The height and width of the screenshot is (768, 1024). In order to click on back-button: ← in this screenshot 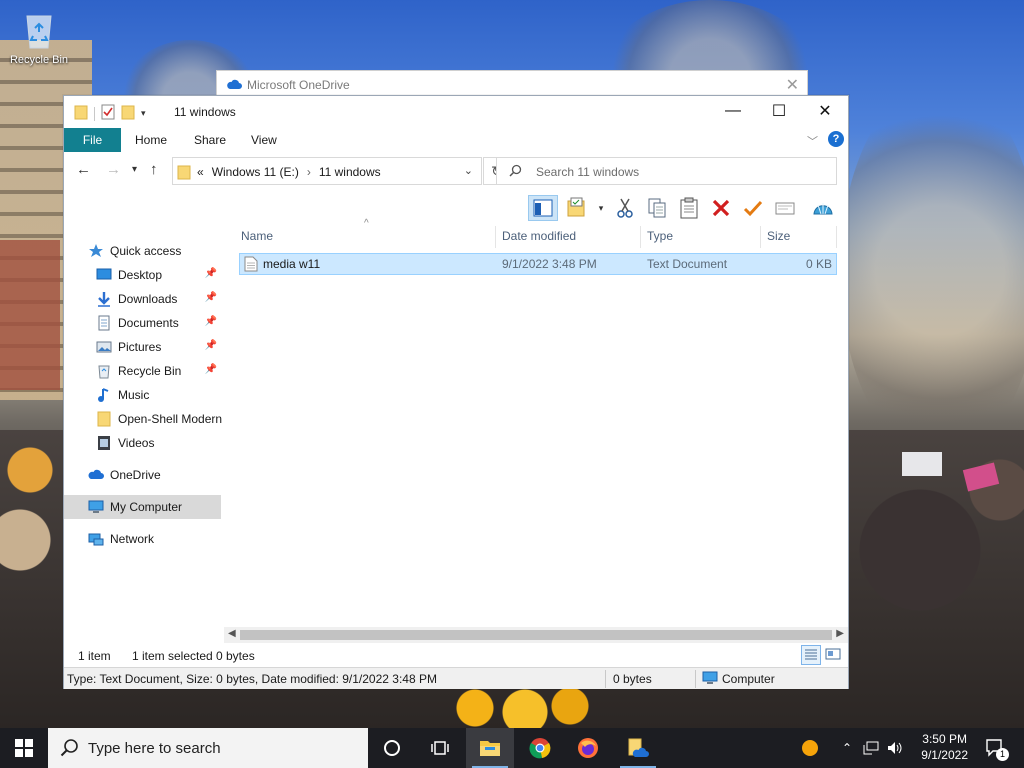, I will do `click(83, 169)`.